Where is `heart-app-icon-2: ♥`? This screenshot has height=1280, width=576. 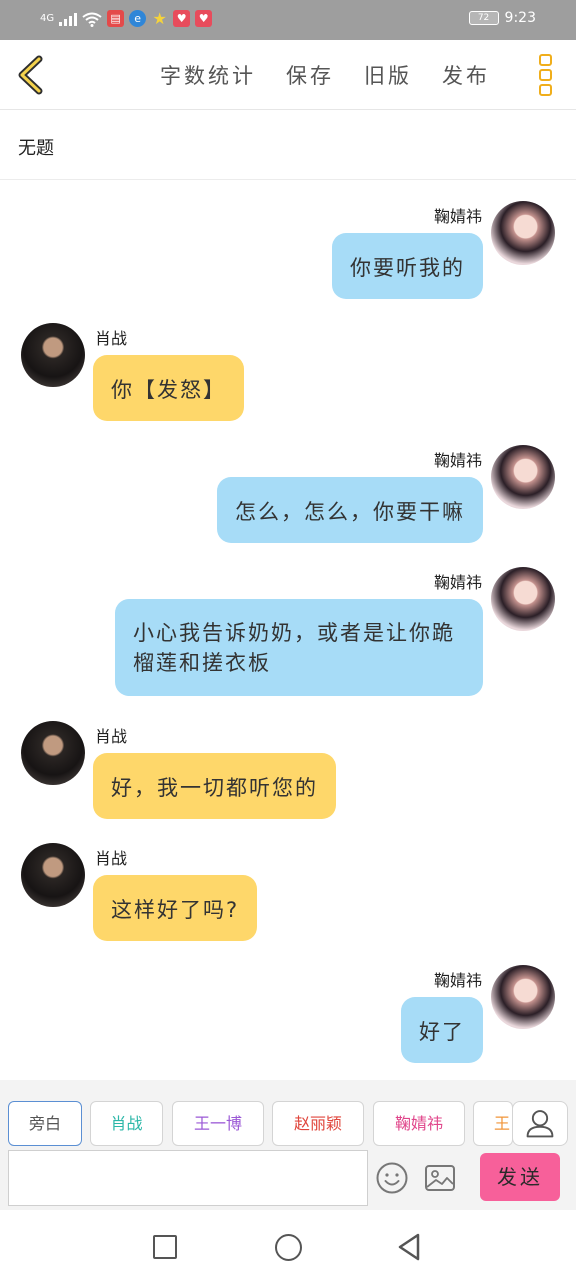
heart-app-icon-2: ♥ is located at coordinates (204, 18).